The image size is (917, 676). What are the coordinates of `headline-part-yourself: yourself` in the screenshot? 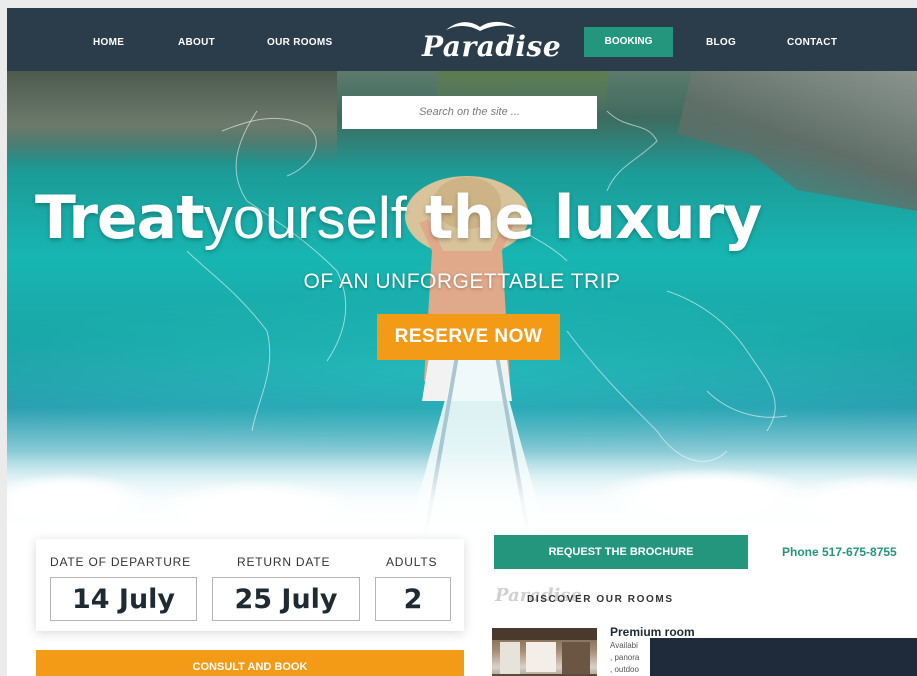 It's located at (305, 218).